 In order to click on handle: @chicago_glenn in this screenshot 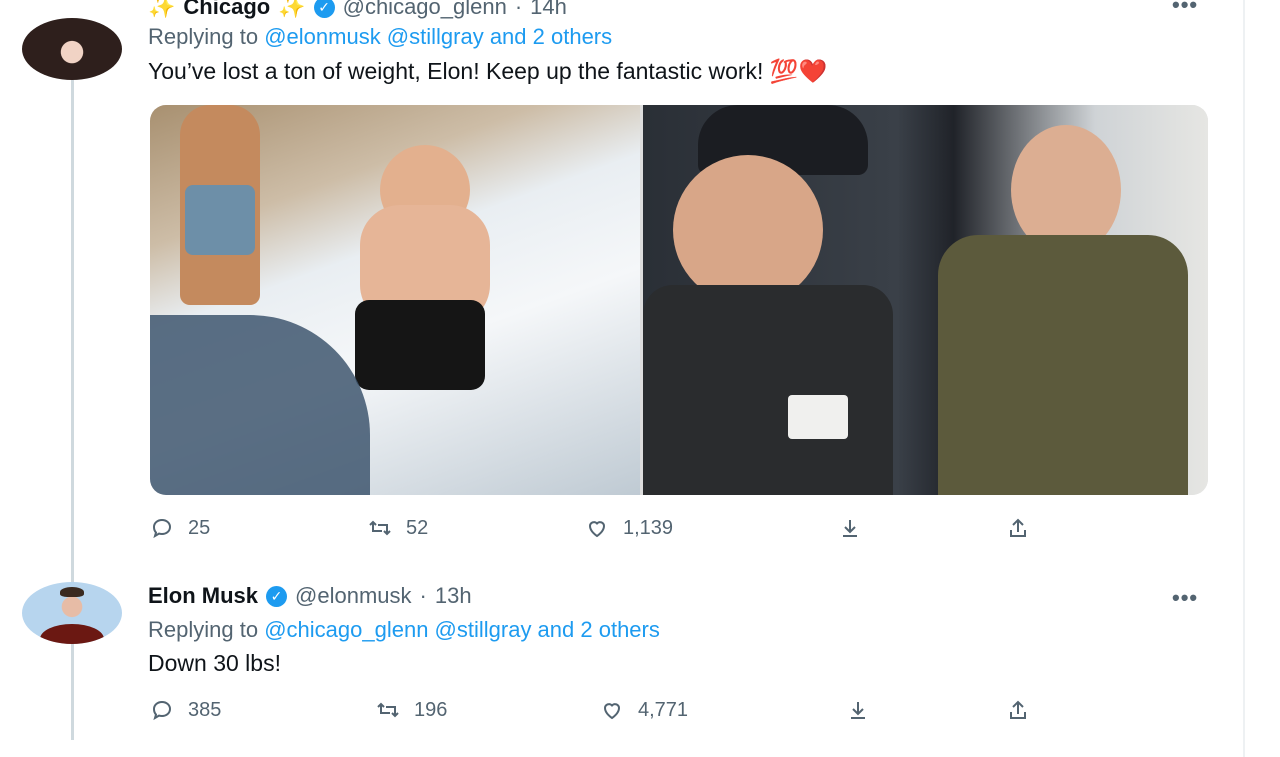, I will do `click(425, 10)`.